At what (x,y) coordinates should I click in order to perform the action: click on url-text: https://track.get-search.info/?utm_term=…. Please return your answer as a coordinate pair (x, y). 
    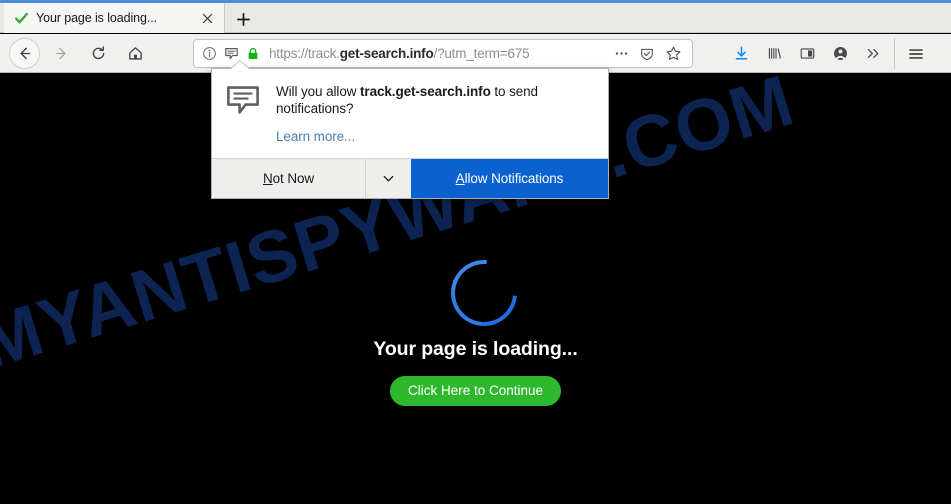
    Looking at the image, I should click on (438, 53).